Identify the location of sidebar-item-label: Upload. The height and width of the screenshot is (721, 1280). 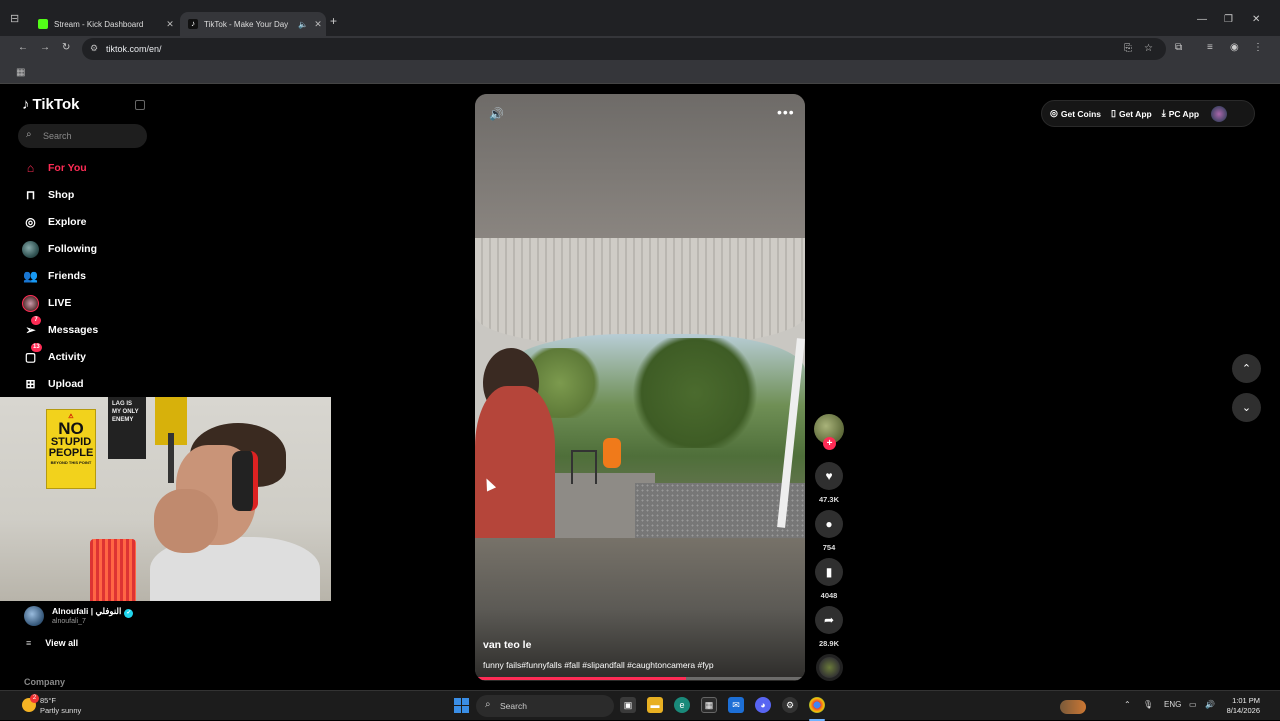
(66, 384).